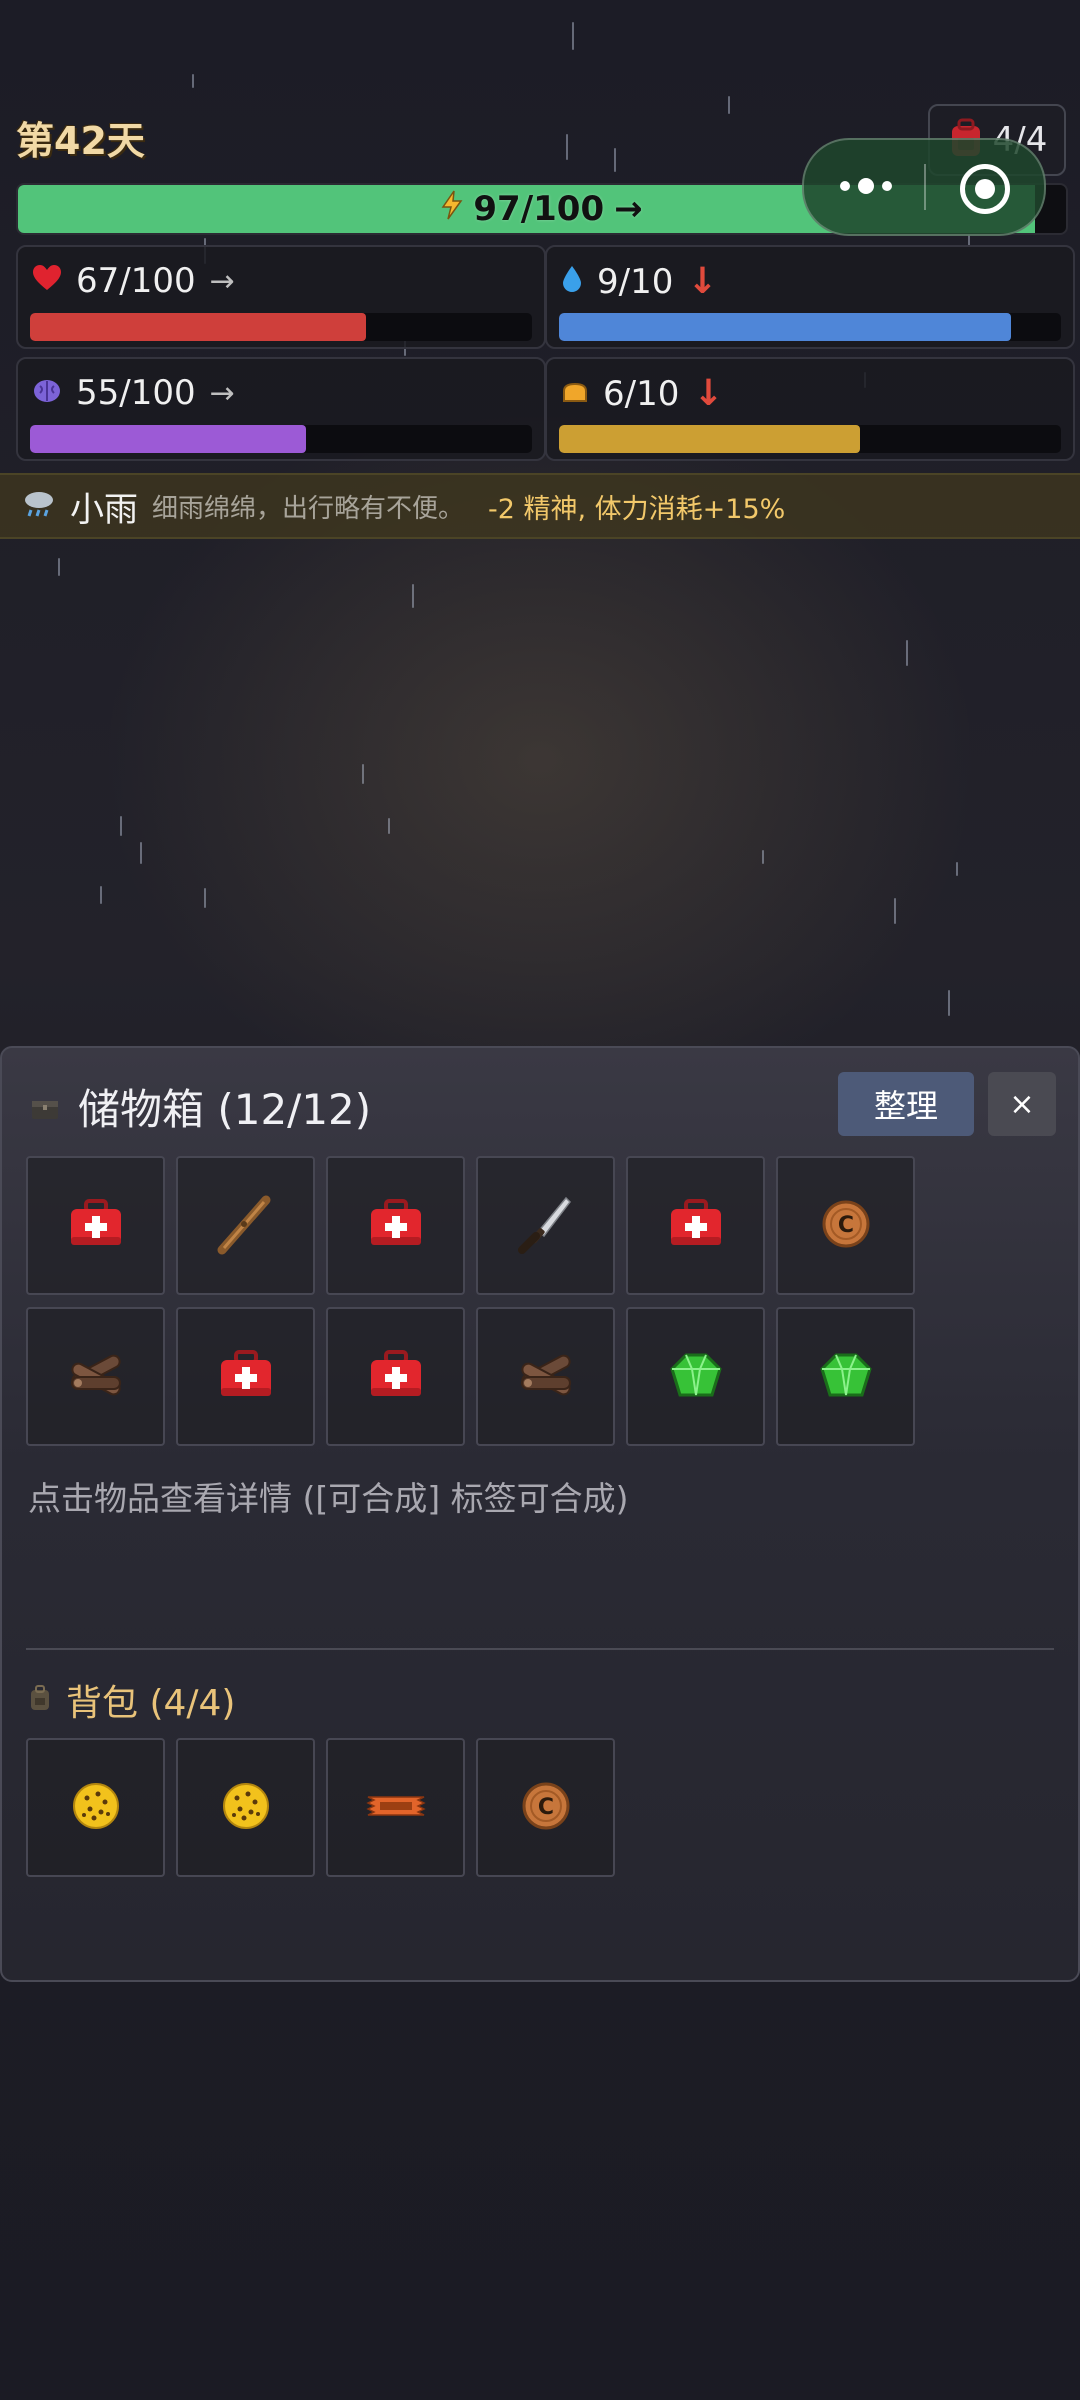  I want to click on backpack-slot: C, so click(545, 1807).